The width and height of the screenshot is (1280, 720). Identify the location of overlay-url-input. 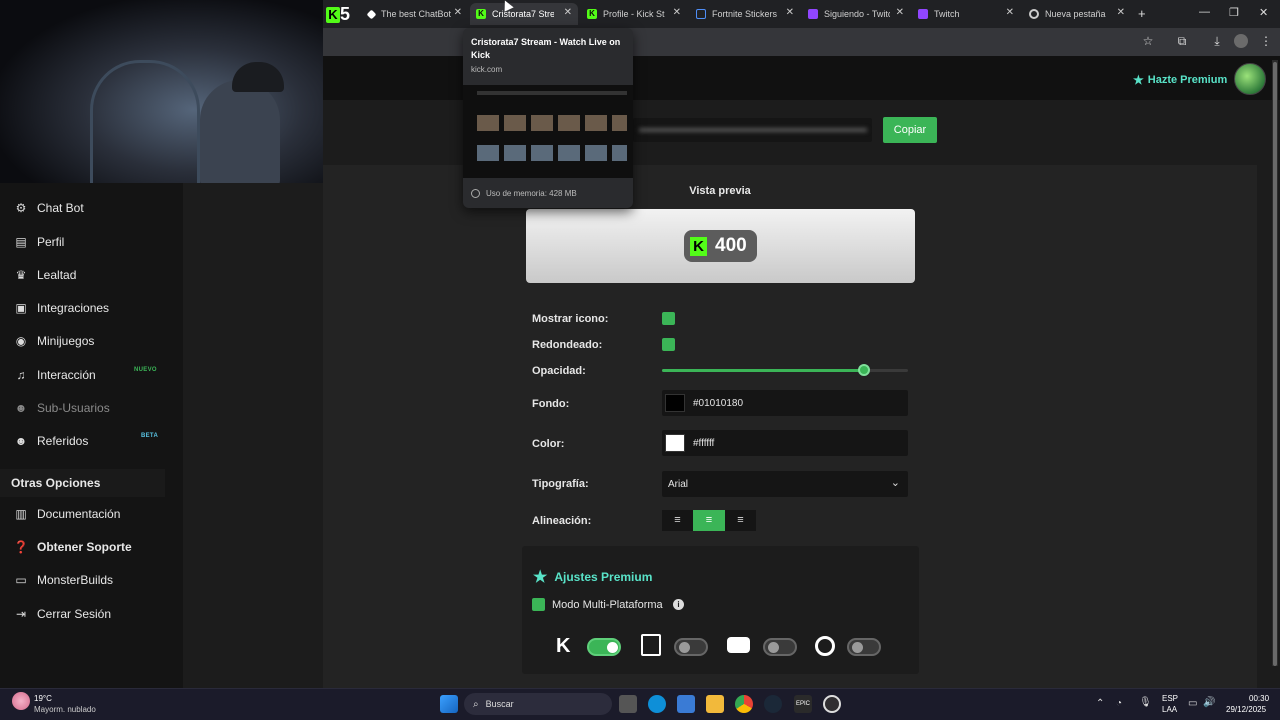
(752, 130).